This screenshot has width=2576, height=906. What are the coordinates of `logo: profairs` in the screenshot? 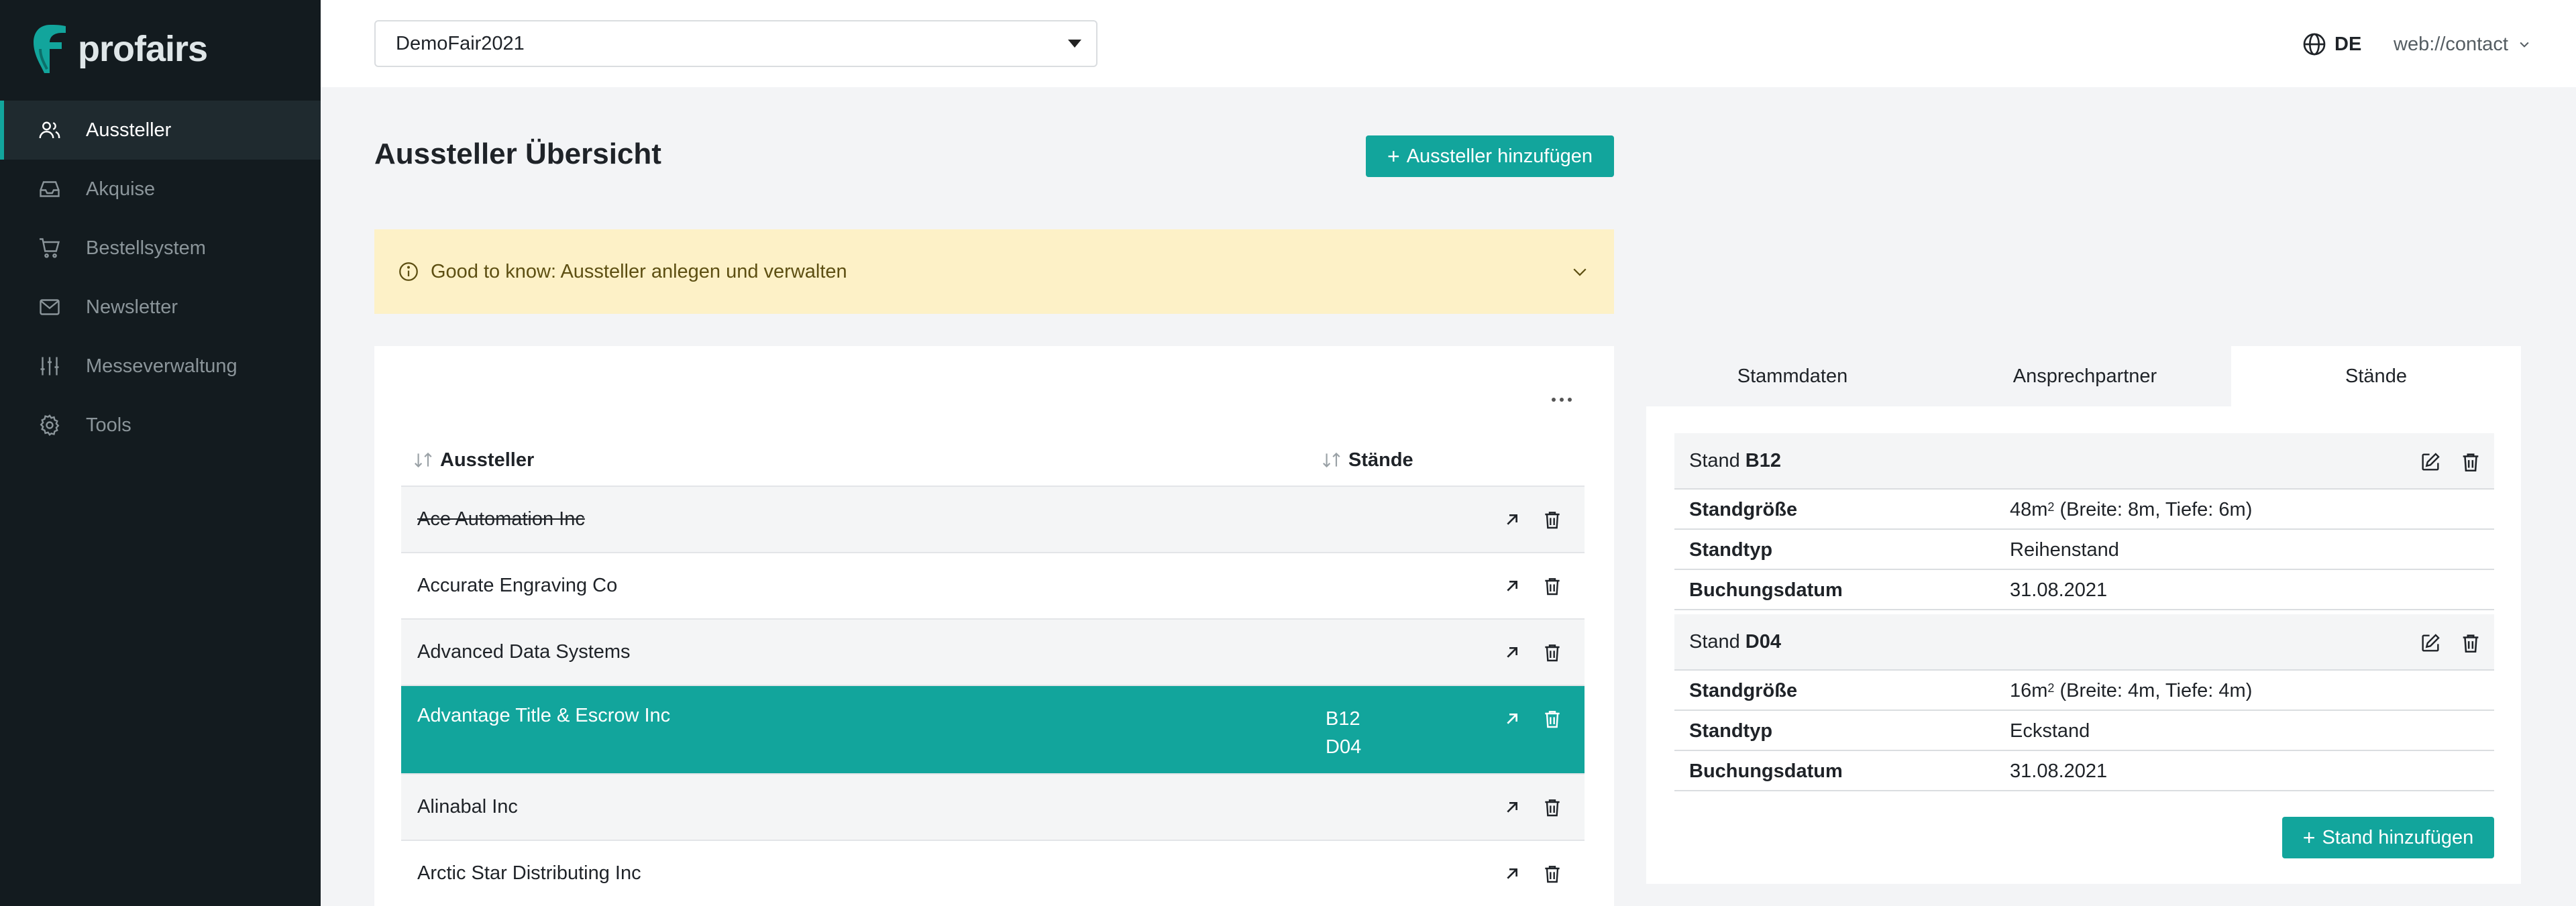 It's located at (119, 49).